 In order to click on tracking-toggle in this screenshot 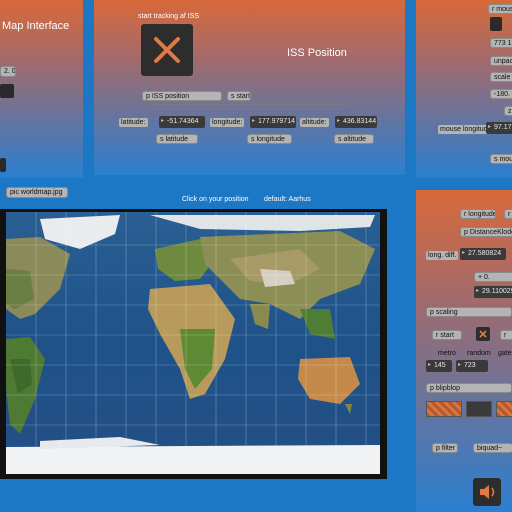, I will do `click(167, 50)`.